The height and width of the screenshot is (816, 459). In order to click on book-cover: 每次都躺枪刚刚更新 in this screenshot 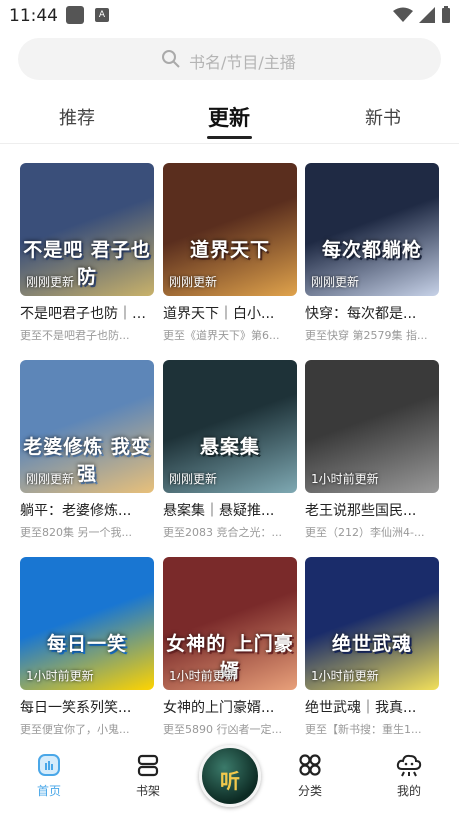, I will do `click(372, 229)`.